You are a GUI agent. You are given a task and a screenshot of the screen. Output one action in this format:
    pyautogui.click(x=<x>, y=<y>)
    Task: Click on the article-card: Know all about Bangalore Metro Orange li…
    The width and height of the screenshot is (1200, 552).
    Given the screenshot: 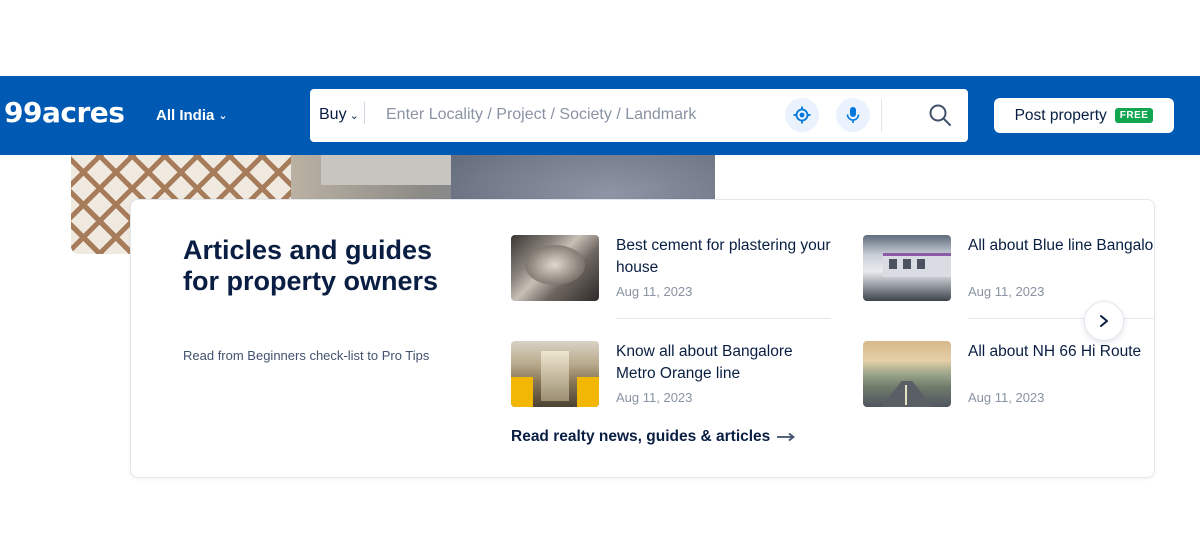 What is the action you would take?
    pyautogui.click(x=671, y=376)
    